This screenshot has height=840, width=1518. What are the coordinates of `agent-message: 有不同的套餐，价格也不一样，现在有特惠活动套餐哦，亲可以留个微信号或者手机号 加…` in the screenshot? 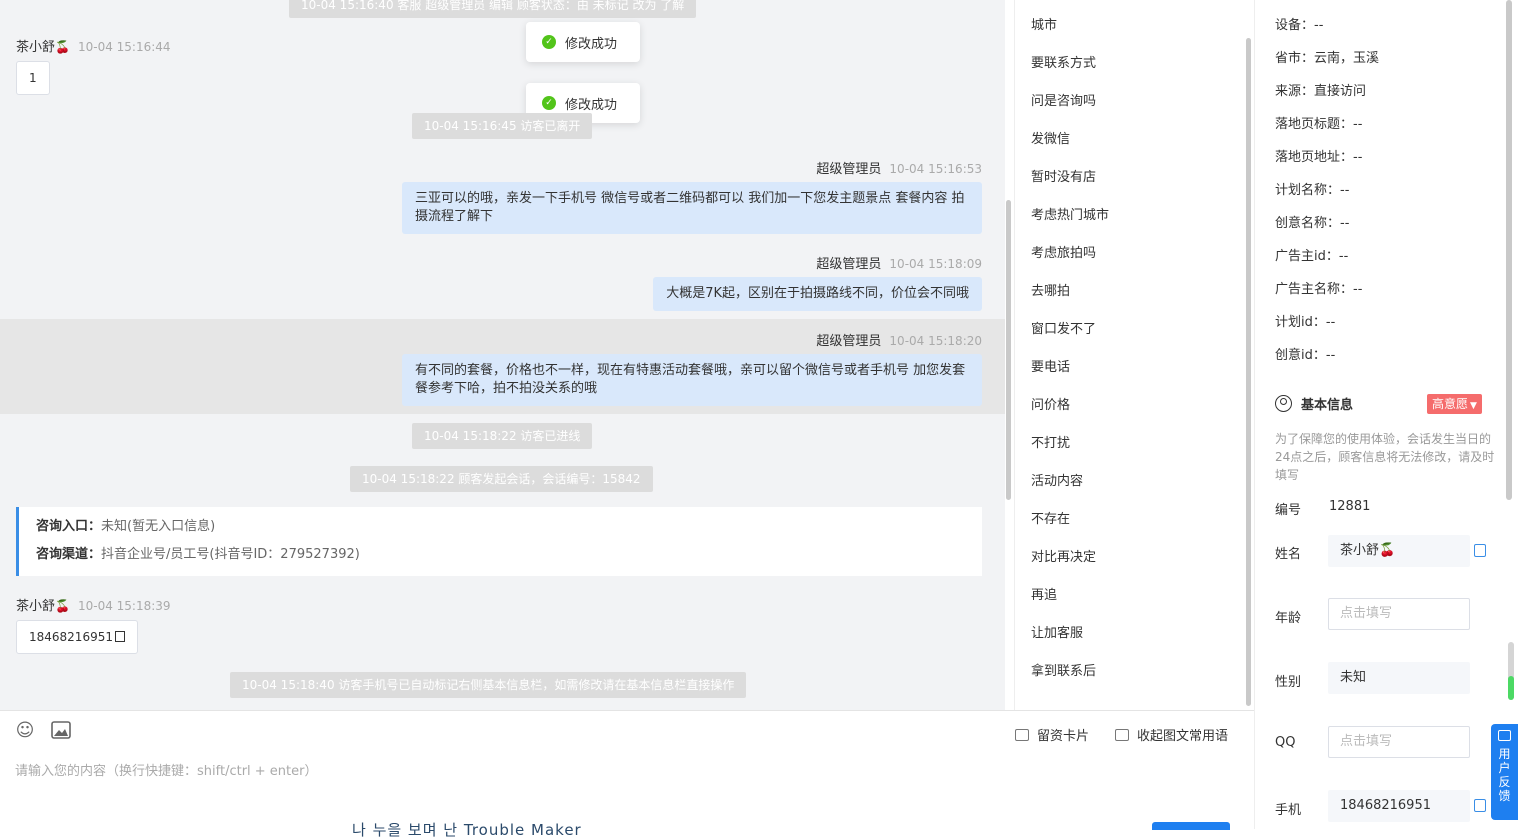 It's located at (692, 380).